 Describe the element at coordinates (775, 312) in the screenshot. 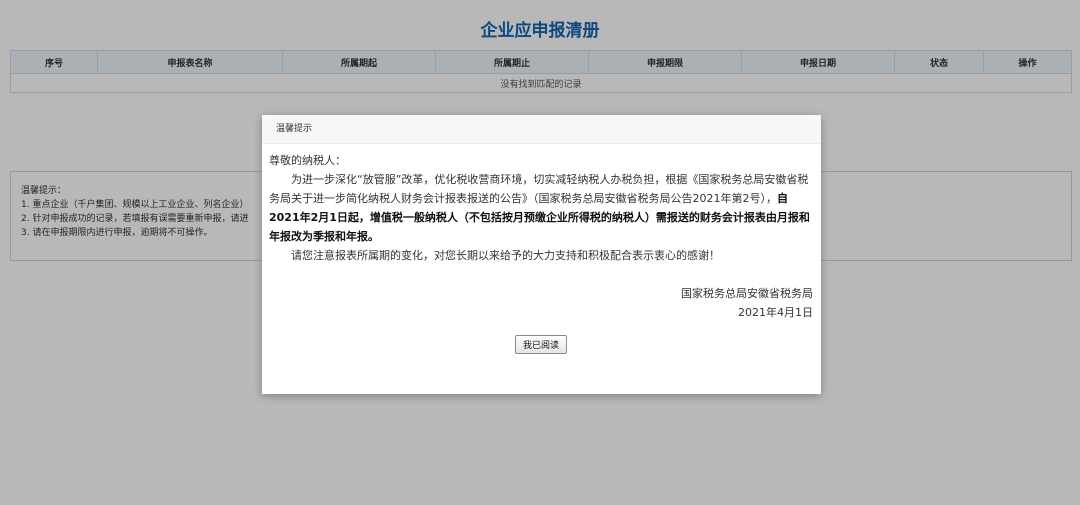

I see `signature-date: 2021年4月1日` at that location.